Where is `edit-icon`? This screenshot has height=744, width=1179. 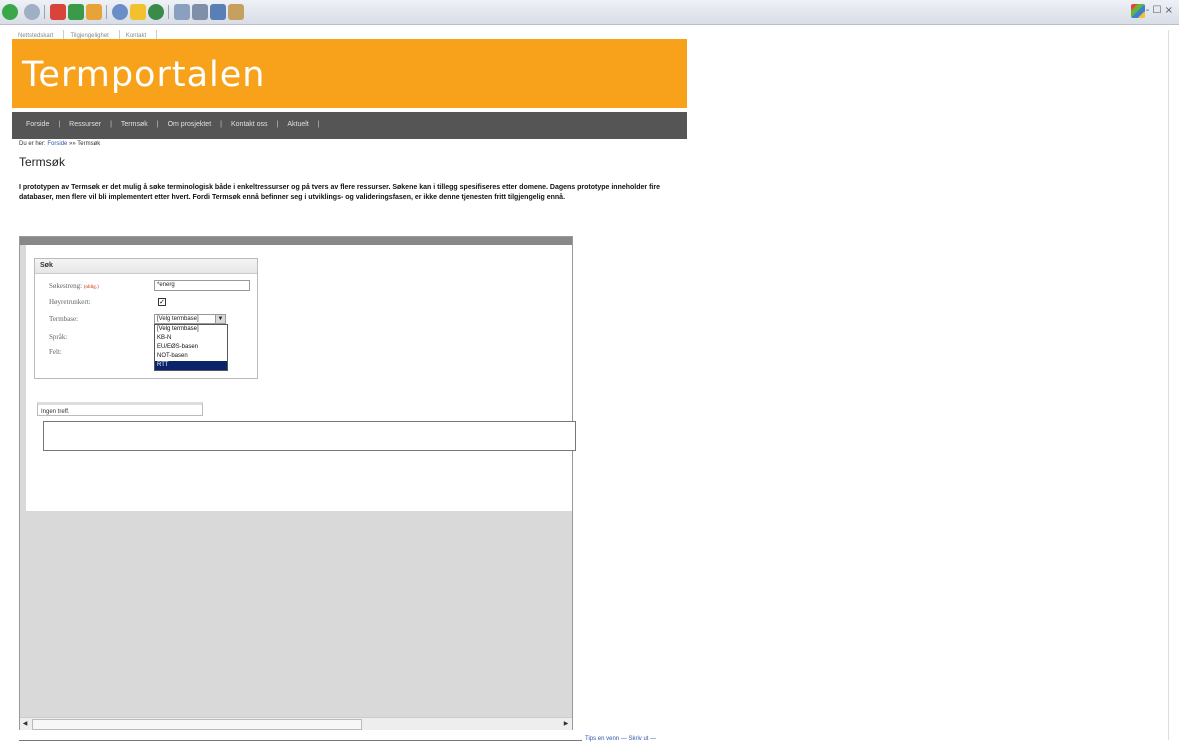 edit-icon is located at coordinates (218, 12).